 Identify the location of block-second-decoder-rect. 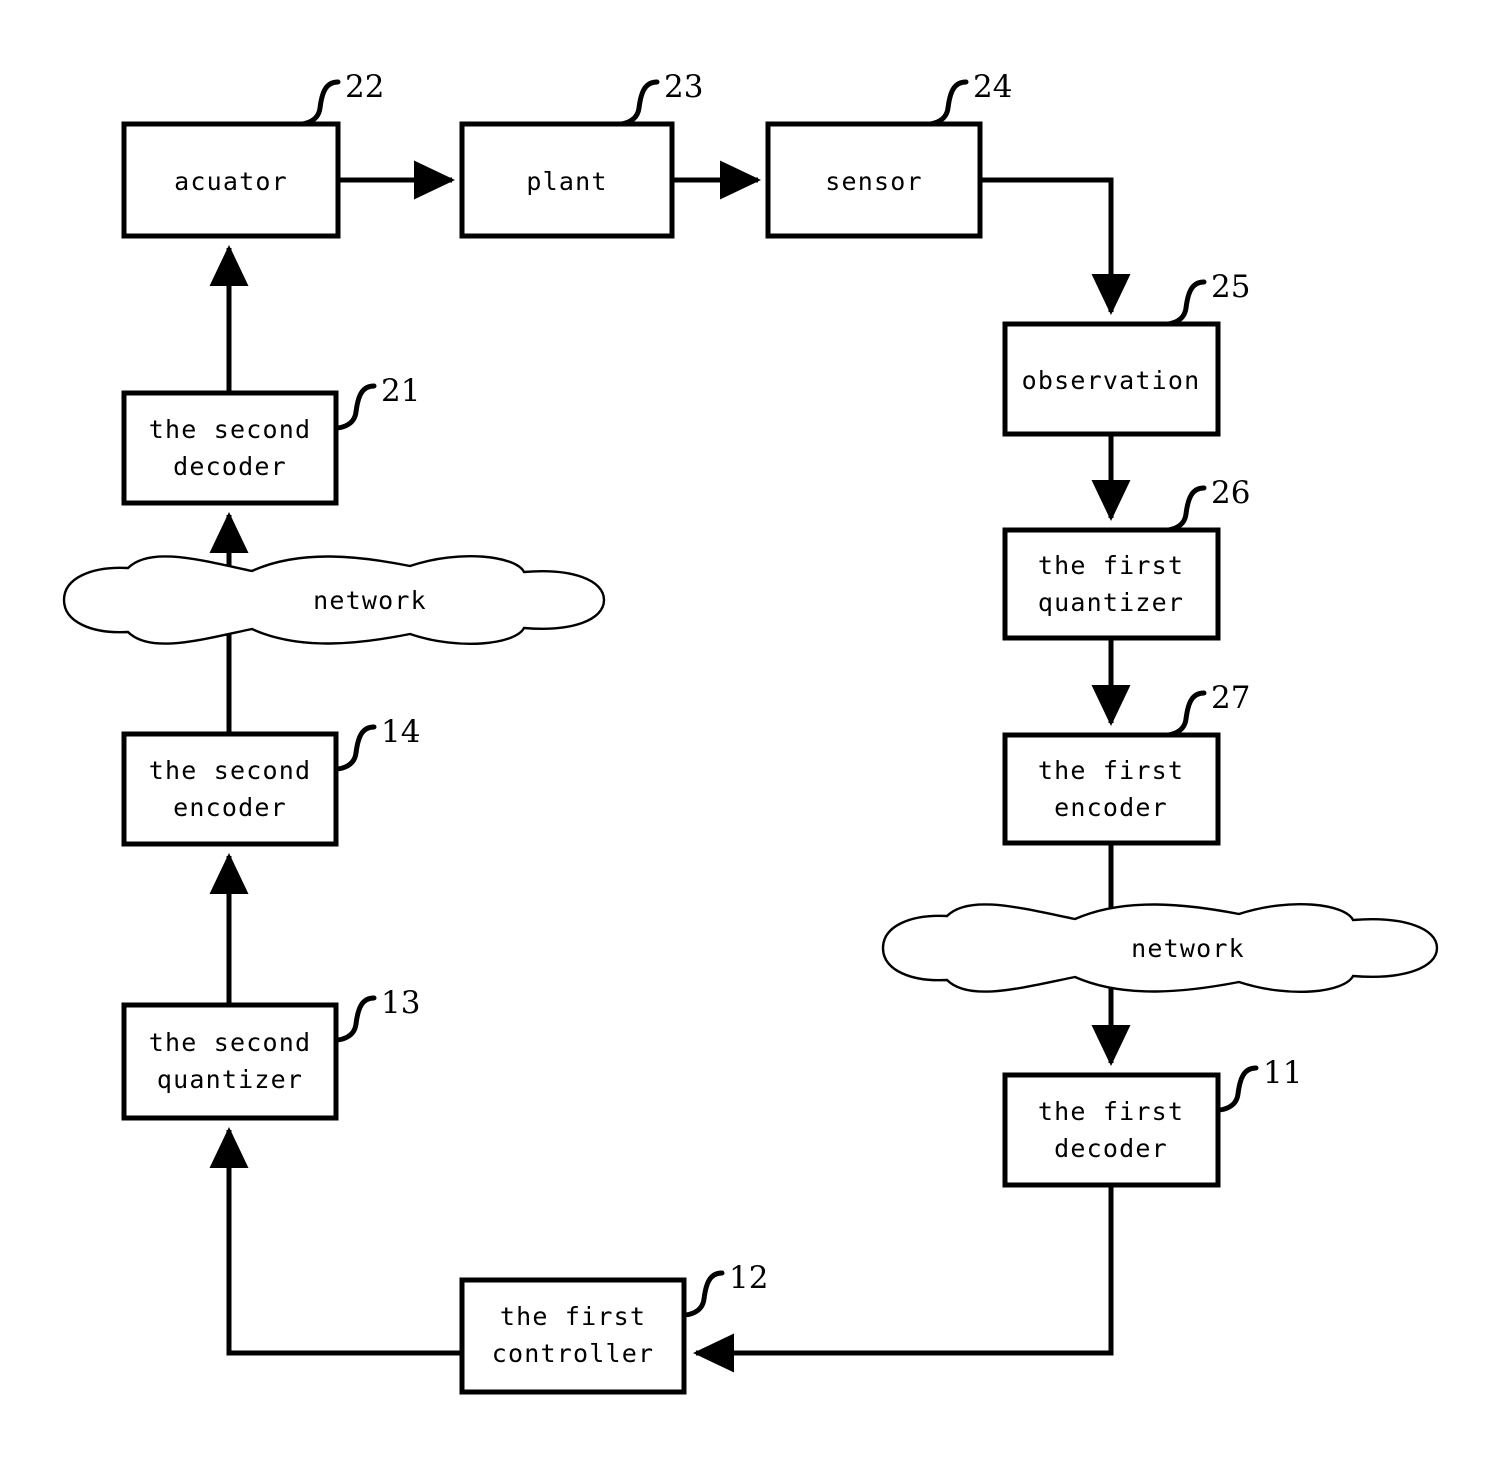
(230, 448).